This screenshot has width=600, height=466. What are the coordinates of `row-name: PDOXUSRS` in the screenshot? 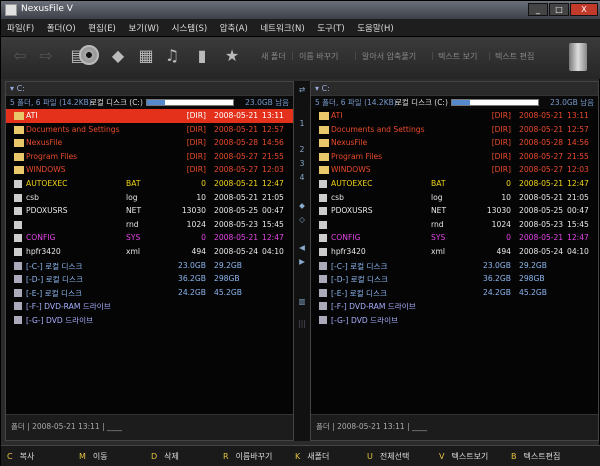 It's located at (47, 211).